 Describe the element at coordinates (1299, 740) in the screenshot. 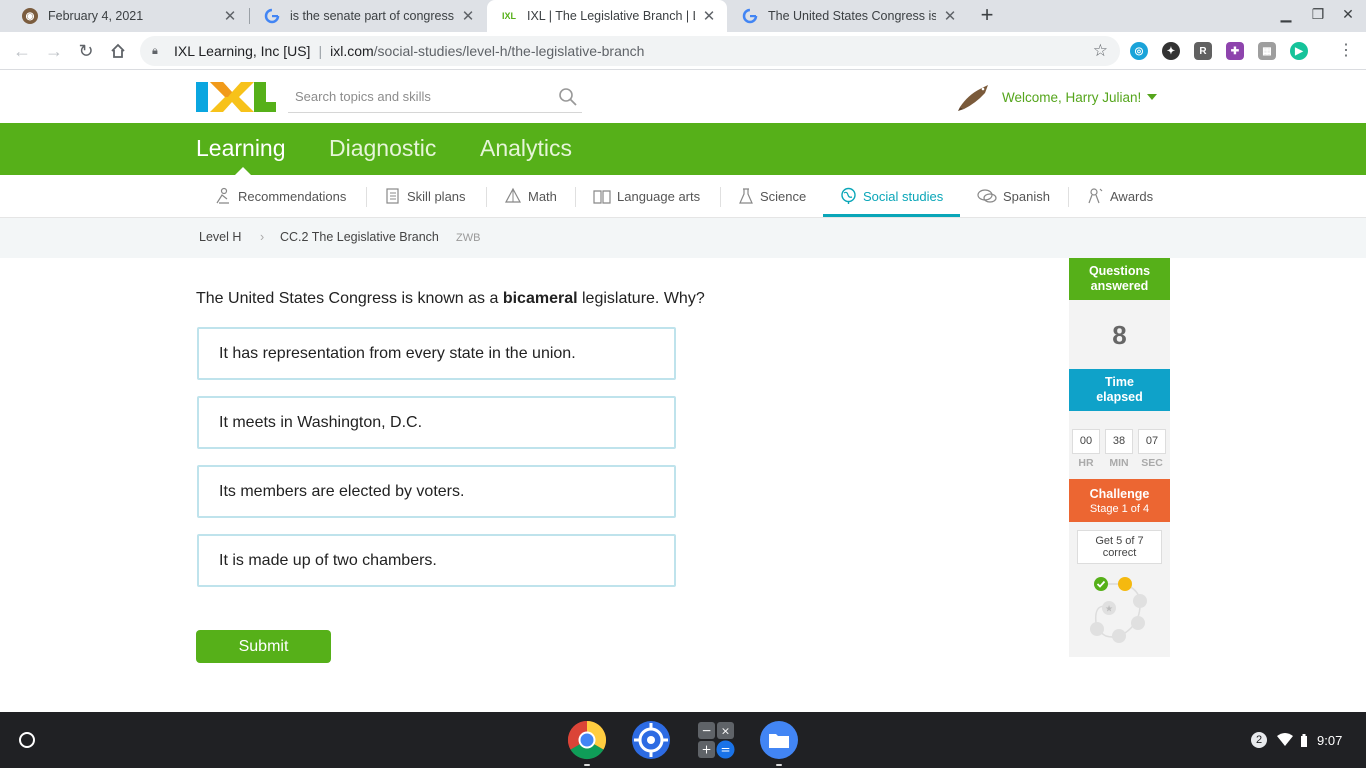

I see `status-tray: 2 9:07` at that location.